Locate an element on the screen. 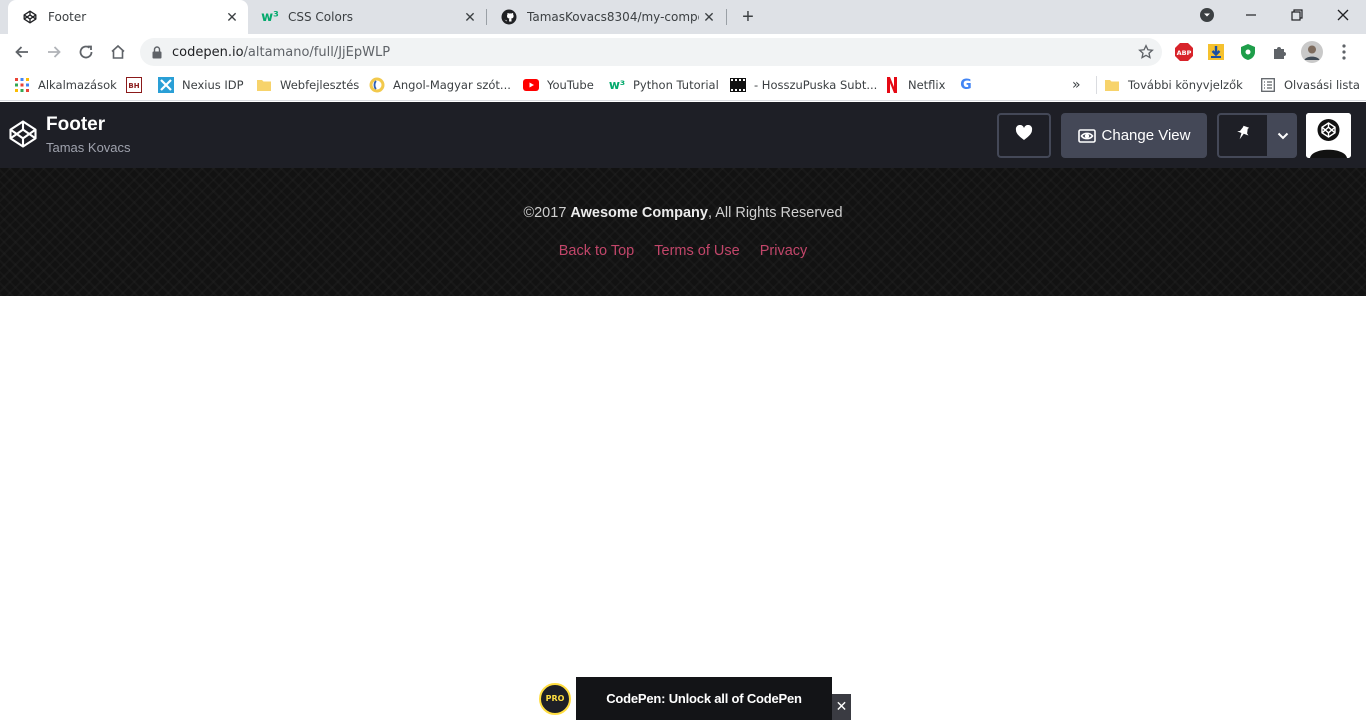  adblock-icon: ABP is located at coordinates (1184, 52).